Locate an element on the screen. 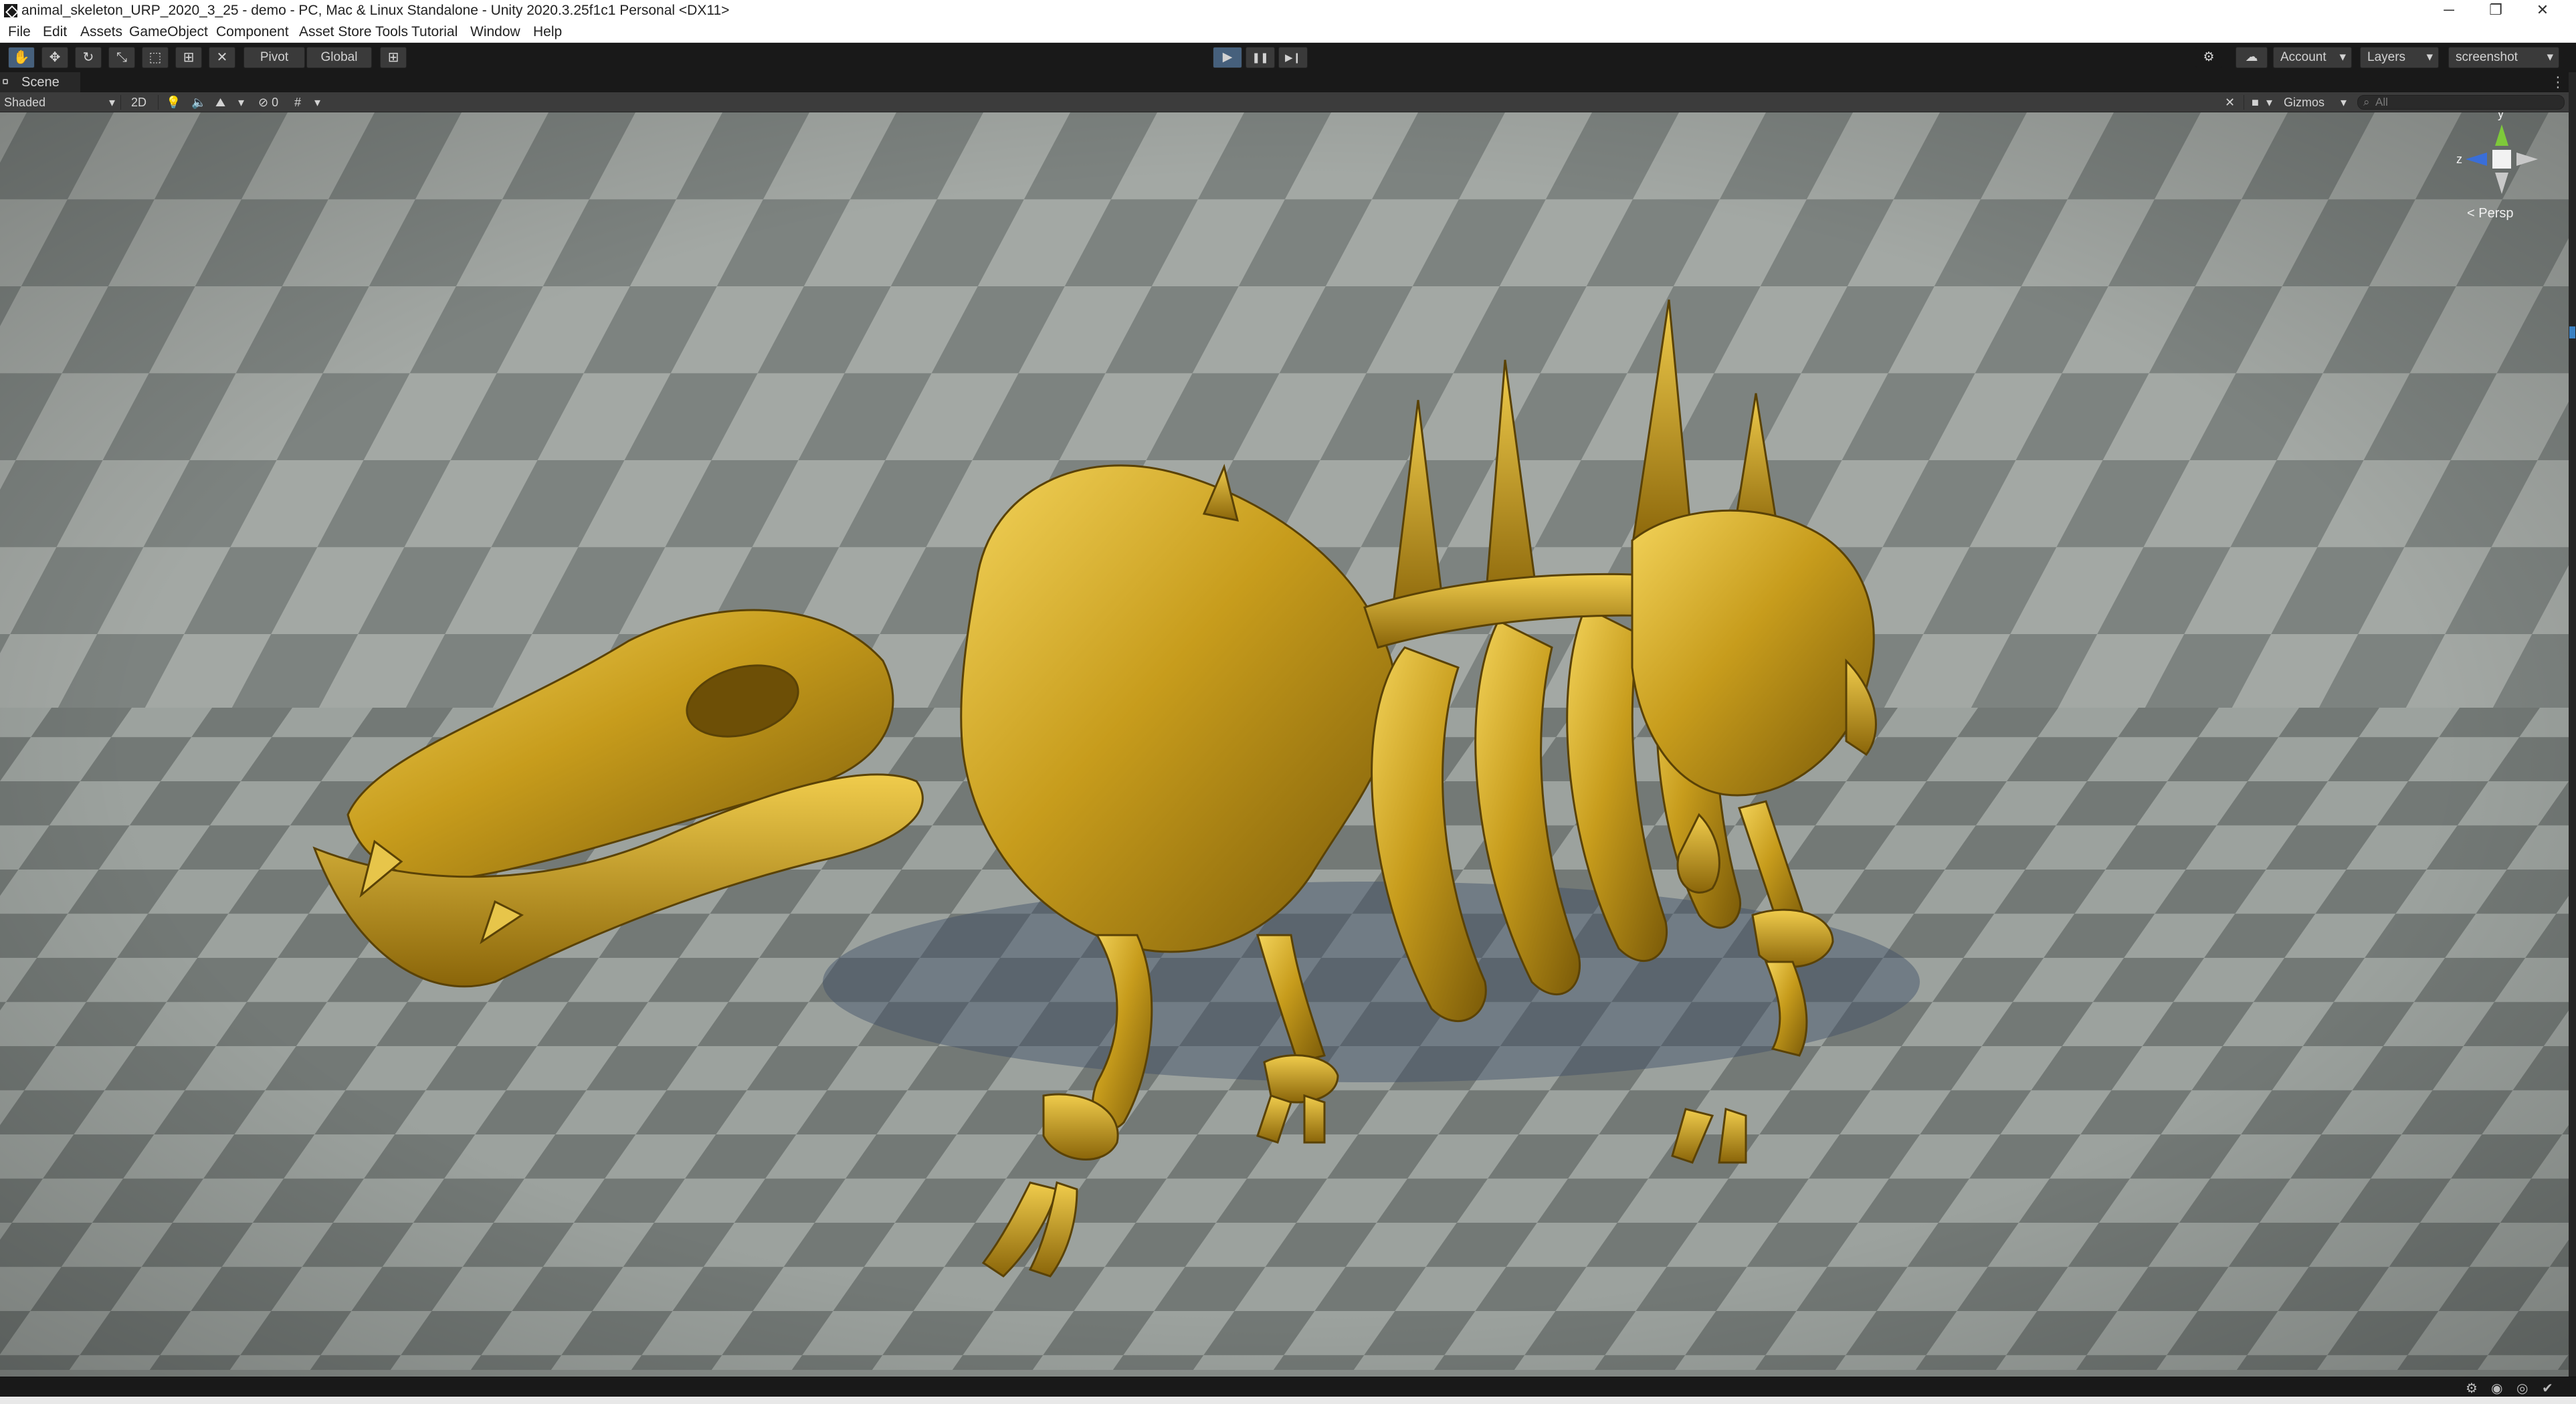 The image size is (2576, 1404). settings-button: ⚙ is located at coordinates (2208, 57).